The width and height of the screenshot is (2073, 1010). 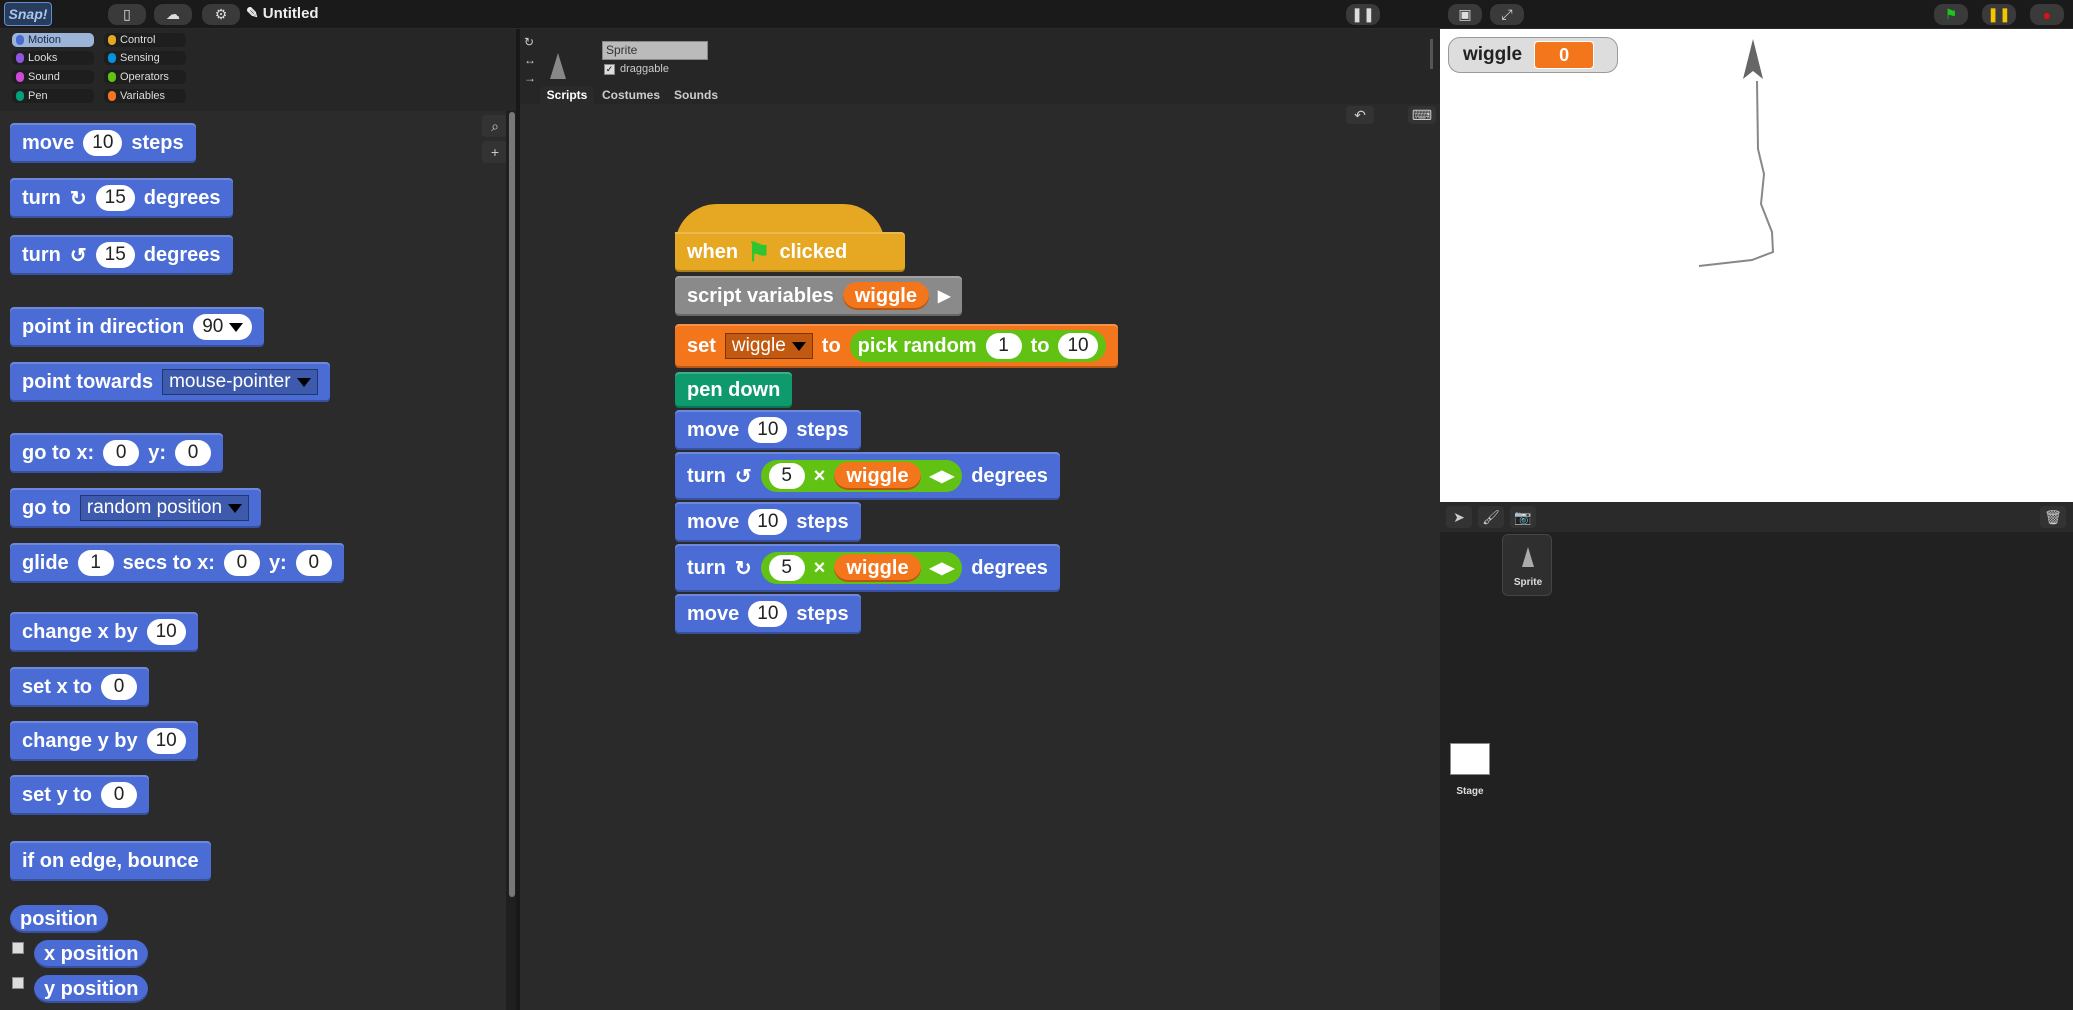 I want to click on palette-position-reporter: position, so click(x=59, y=919).